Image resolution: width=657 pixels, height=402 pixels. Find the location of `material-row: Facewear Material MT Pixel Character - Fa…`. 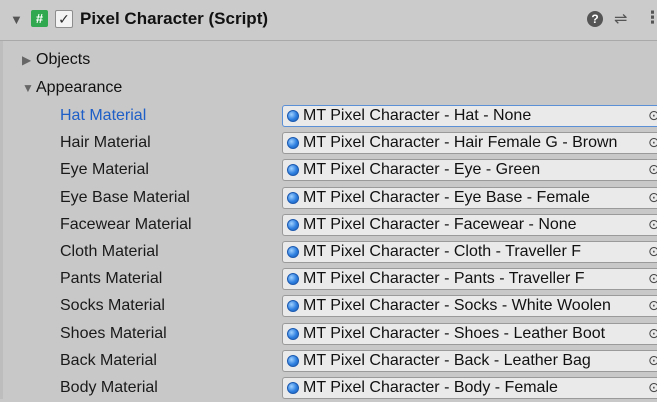

material-row: Facewear Material MT Pixel Character - Fa… is located at coordinates (328, 225).